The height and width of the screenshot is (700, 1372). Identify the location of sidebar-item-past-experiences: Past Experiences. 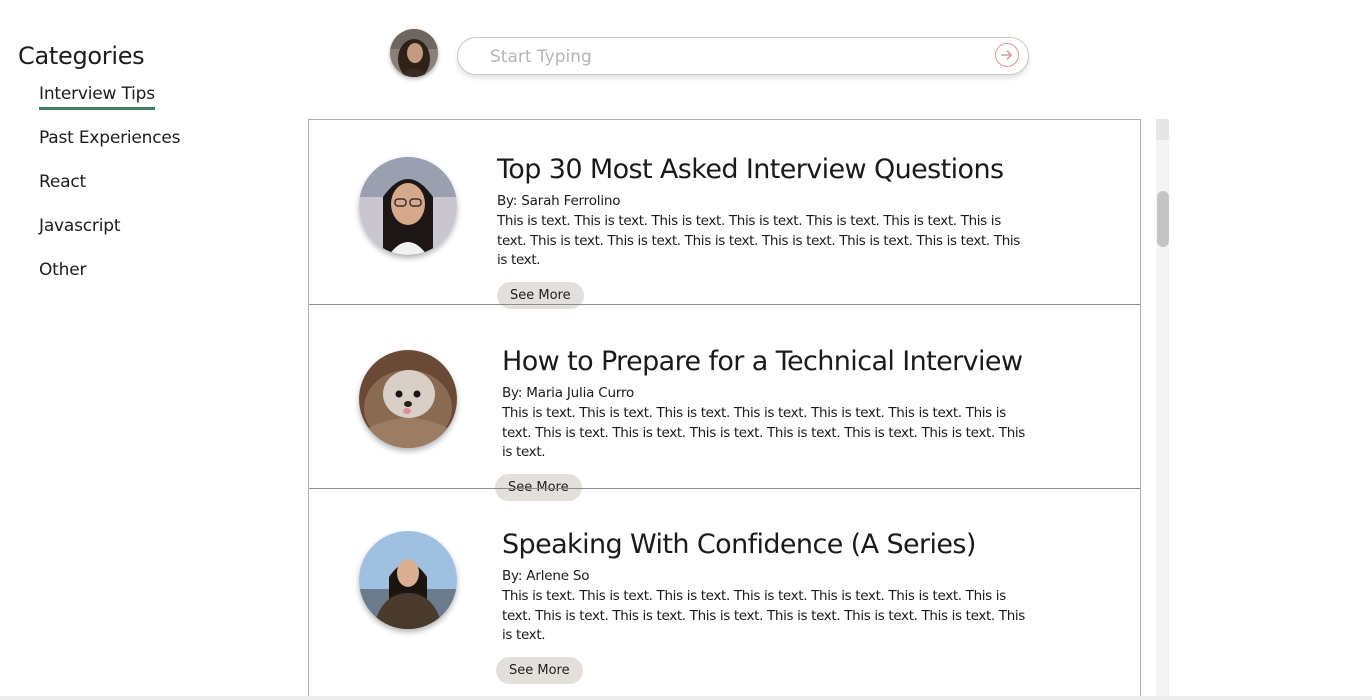
(158, 150).